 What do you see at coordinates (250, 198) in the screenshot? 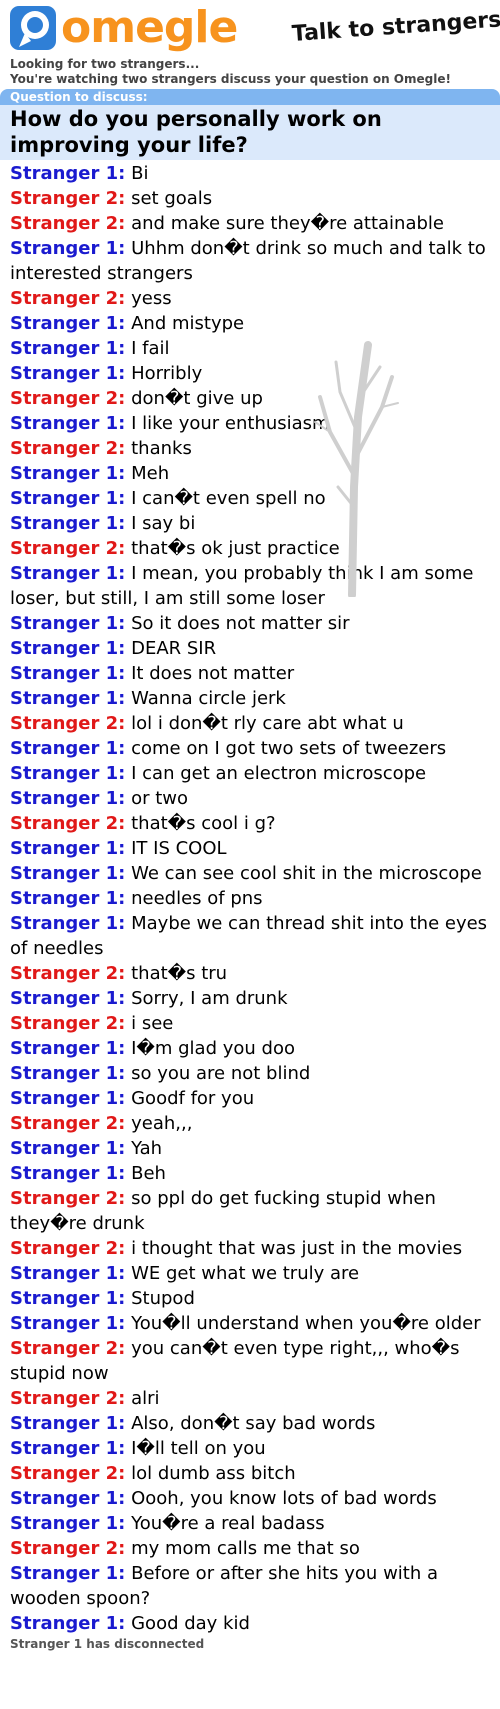
I see `chat-message: Stranger 2: set goals` at bounding box center [250, 198].